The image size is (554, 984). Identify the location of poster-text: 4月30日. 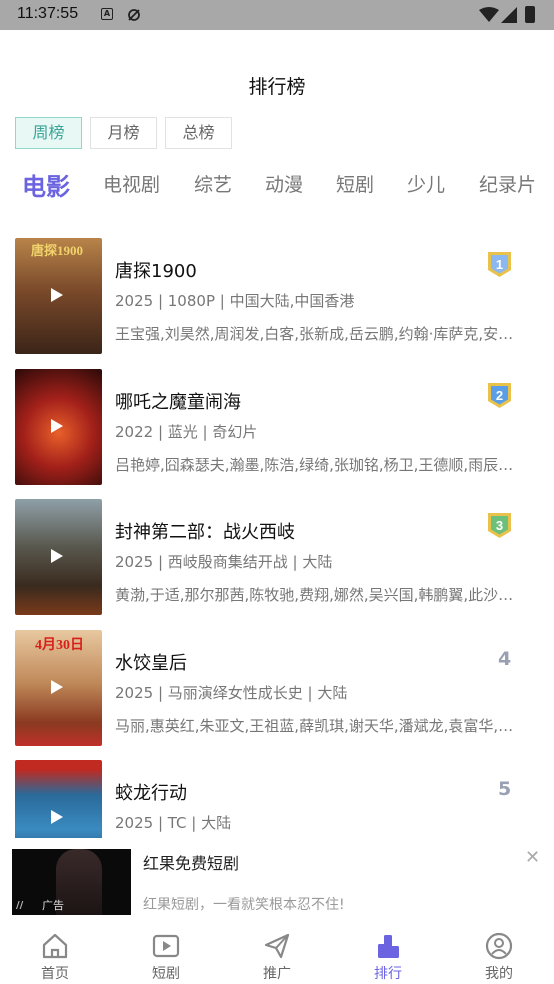
(59, 645).